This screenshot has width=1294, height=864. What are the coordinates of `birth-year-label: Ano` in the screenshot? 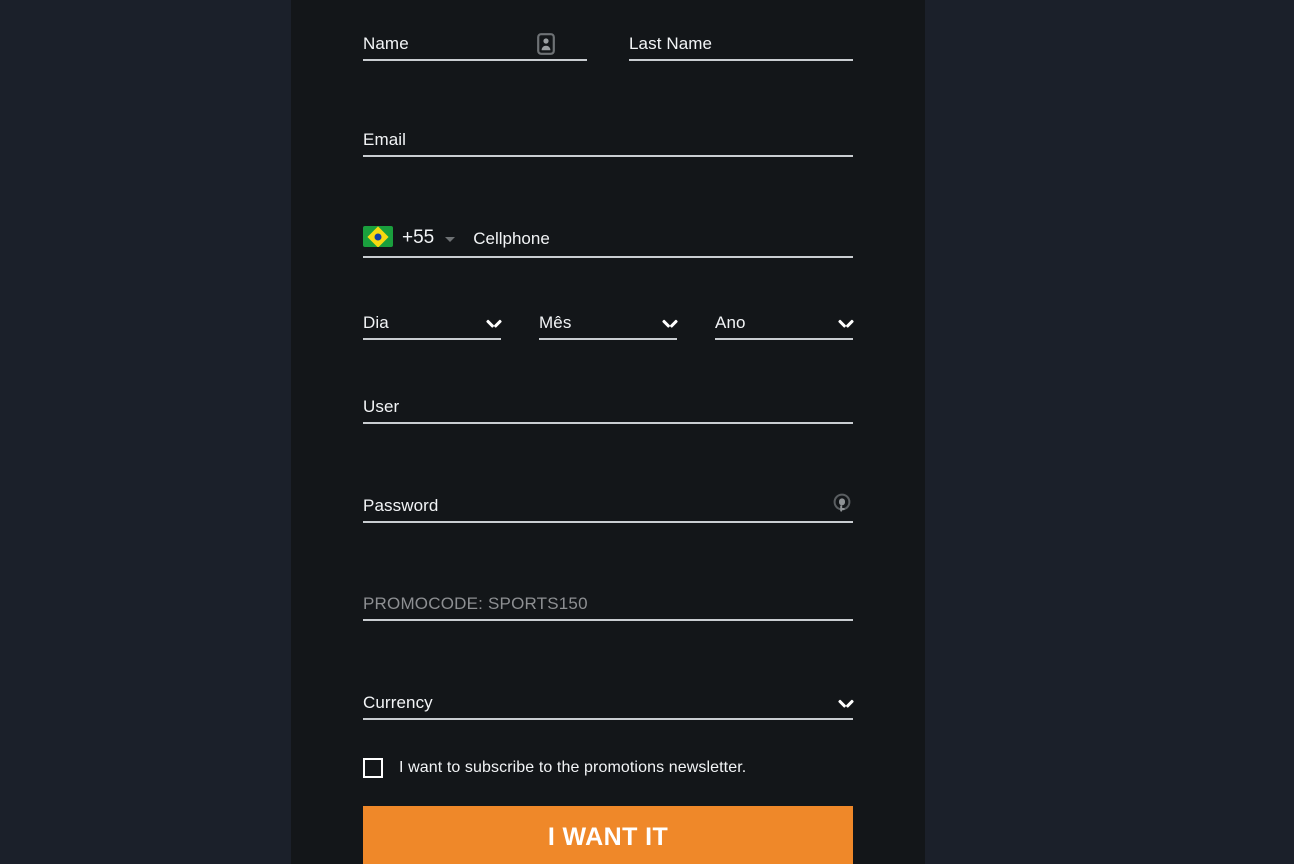 It's located at (730, 322).